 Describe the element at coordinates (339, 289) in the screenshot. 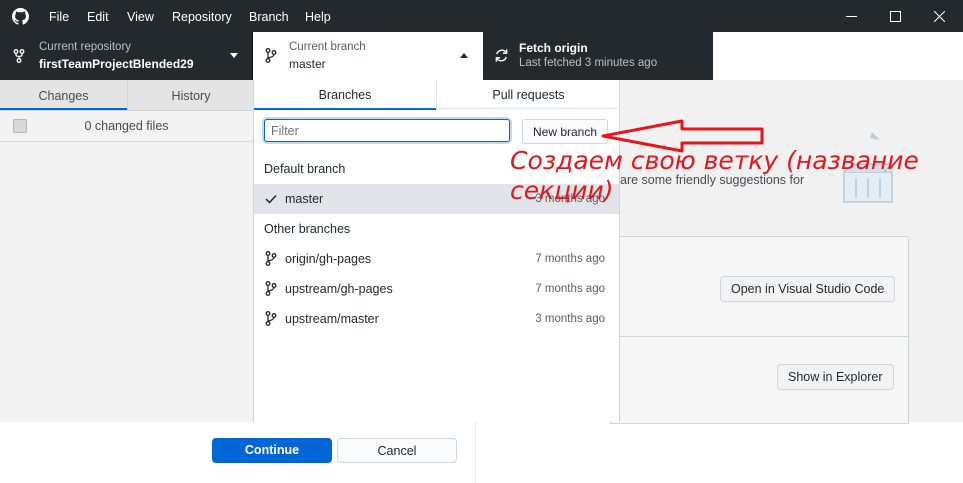

I see `branch-name: upstream/gh-pages` at that location.